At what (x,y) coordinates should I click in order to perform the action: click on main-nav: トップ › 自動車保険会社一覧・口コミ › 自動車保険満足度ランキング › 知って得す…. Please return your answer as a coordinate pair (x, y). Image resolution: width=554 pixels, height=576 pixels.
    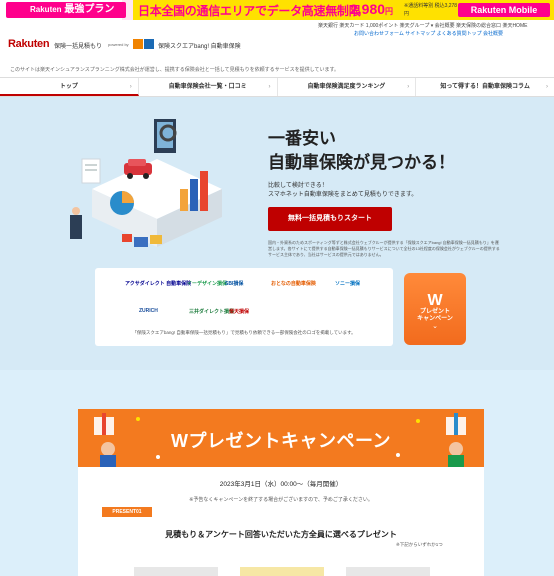
    Looking at the image, I should click on (277, 87).